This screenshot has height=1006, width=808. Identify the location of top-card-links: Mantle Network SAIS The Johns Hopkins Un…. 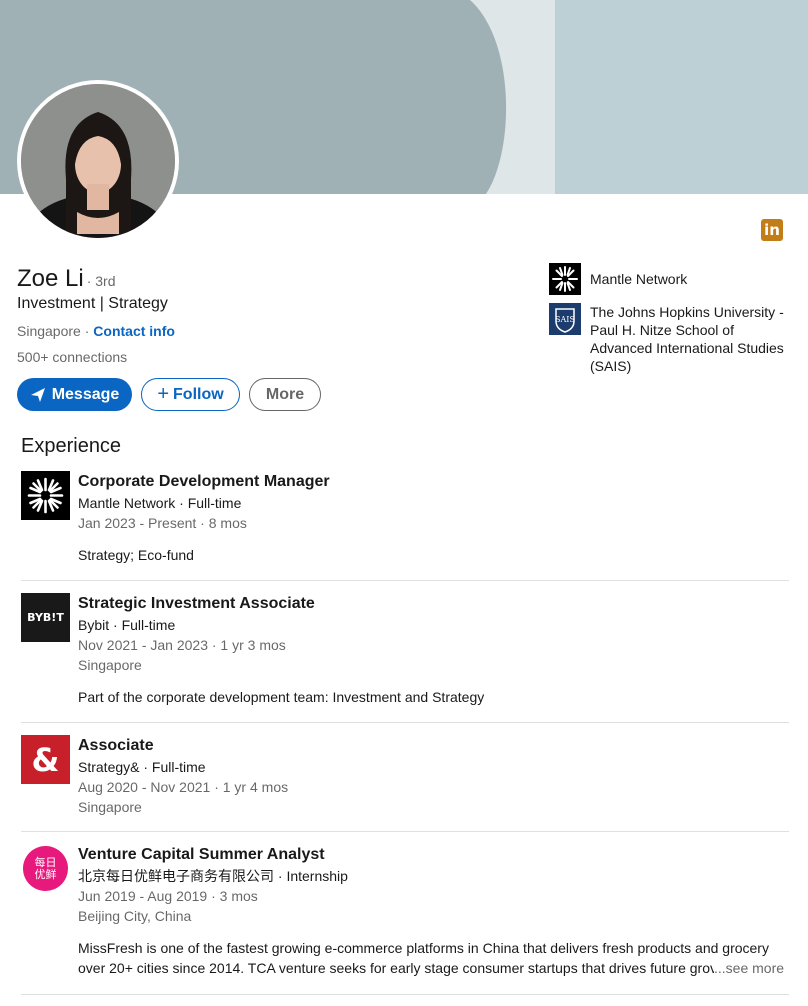
(669, 323).